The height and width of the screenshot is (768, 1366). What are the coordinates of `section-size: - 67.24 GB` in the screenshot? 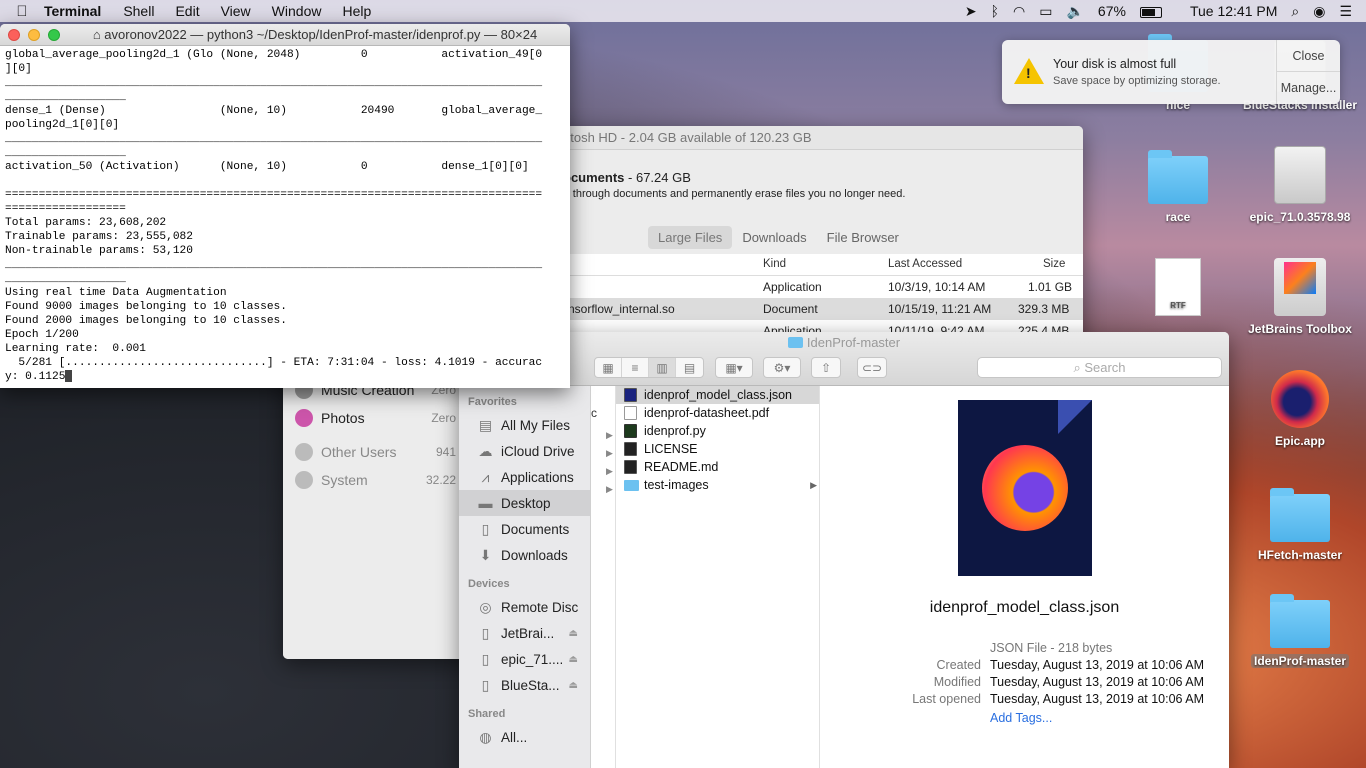 It's located at (657, 177).